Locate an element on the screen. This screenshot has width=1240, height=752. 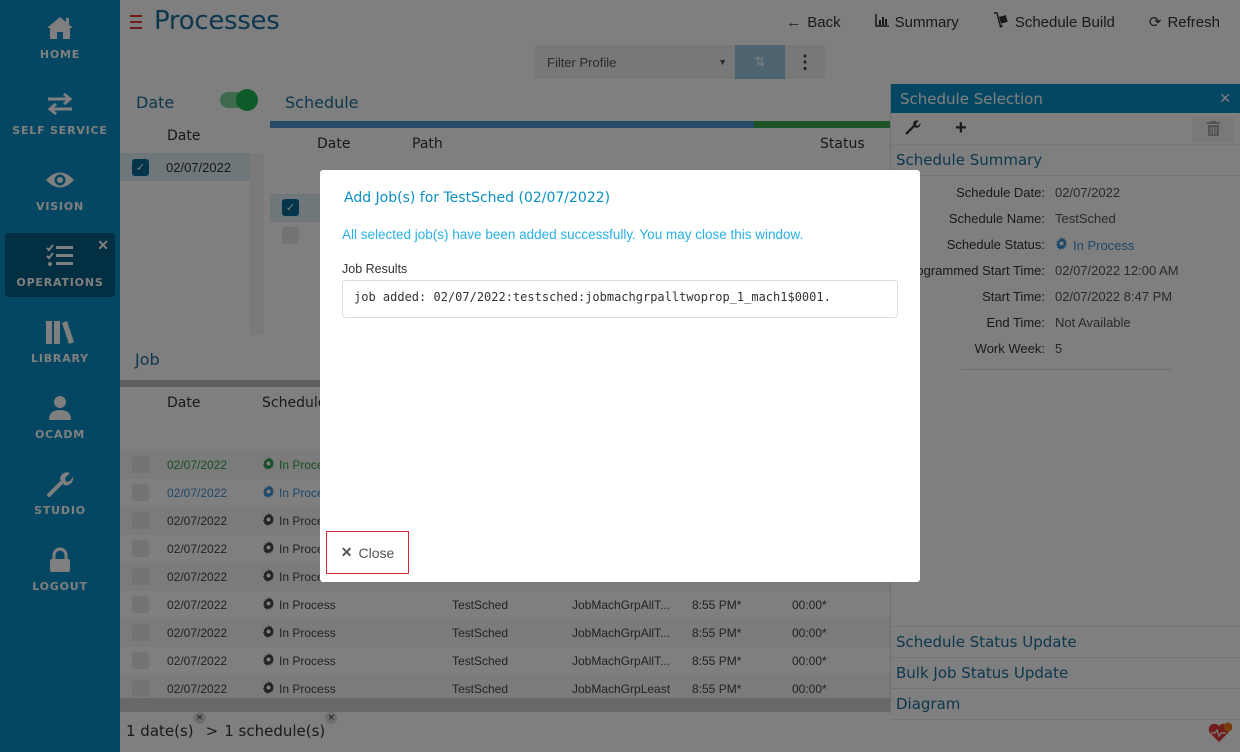
close-button: ✕ Close is located at coordinates (367, 552).